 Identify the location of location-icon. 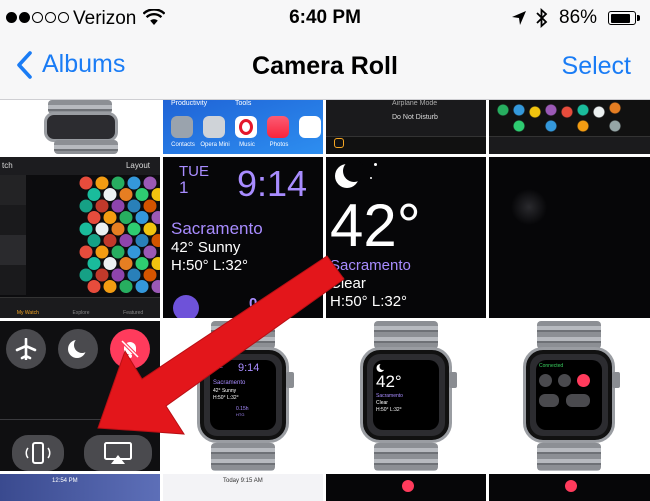
(519, 21).